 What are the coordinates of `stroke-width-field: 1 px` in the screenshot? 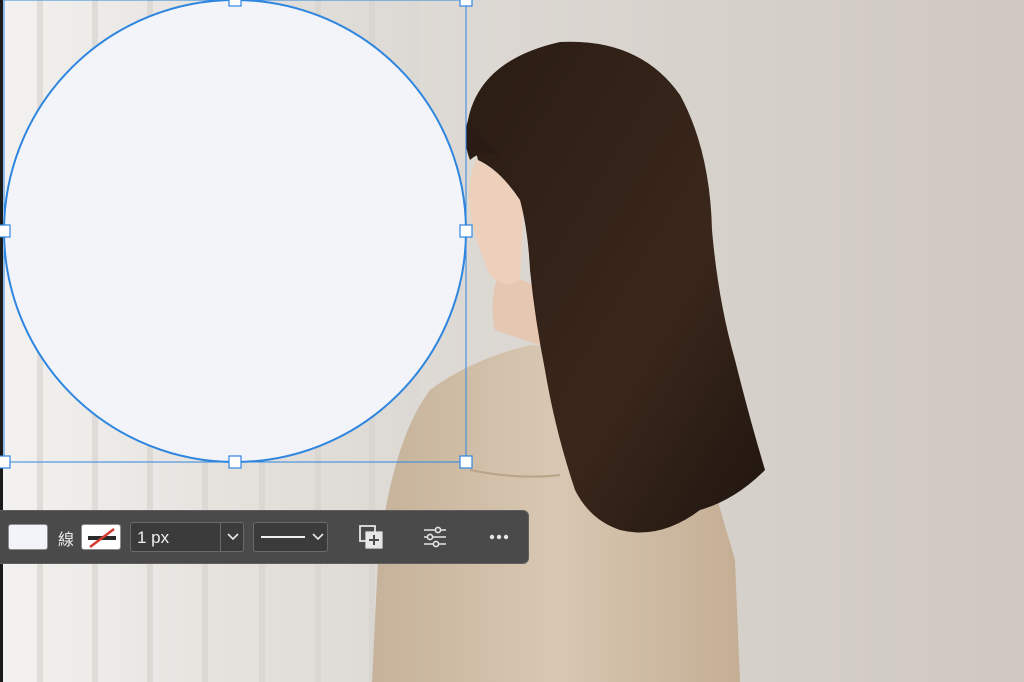 It's located at (187, 537).